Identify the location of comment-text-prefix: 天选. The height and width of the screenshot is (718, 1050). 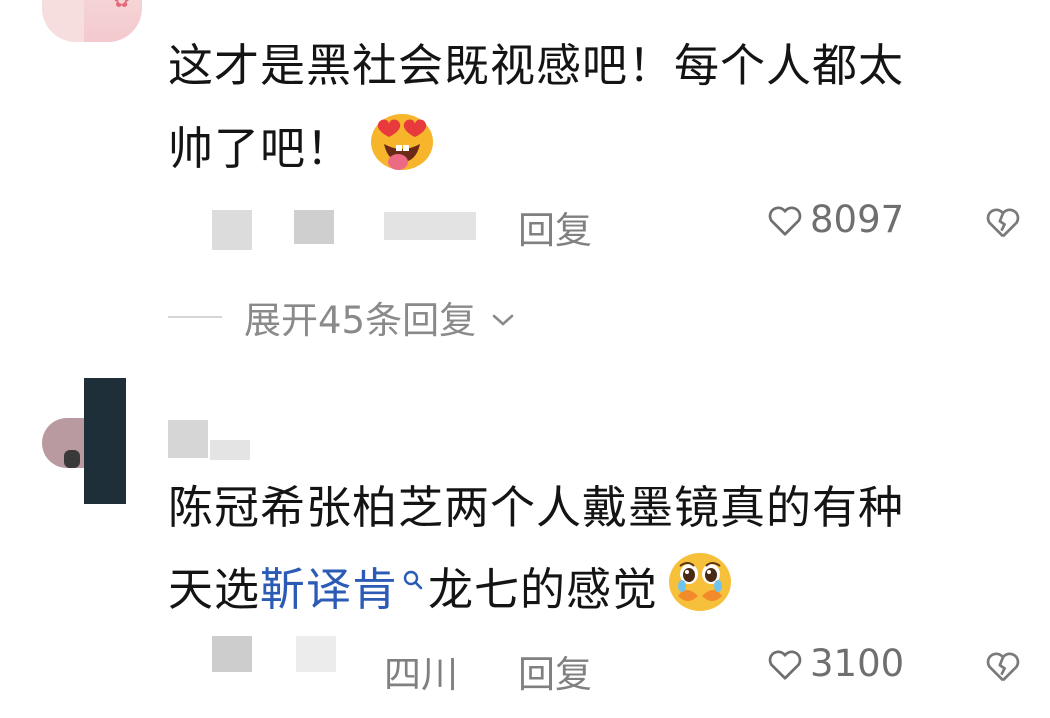
(214, 589).